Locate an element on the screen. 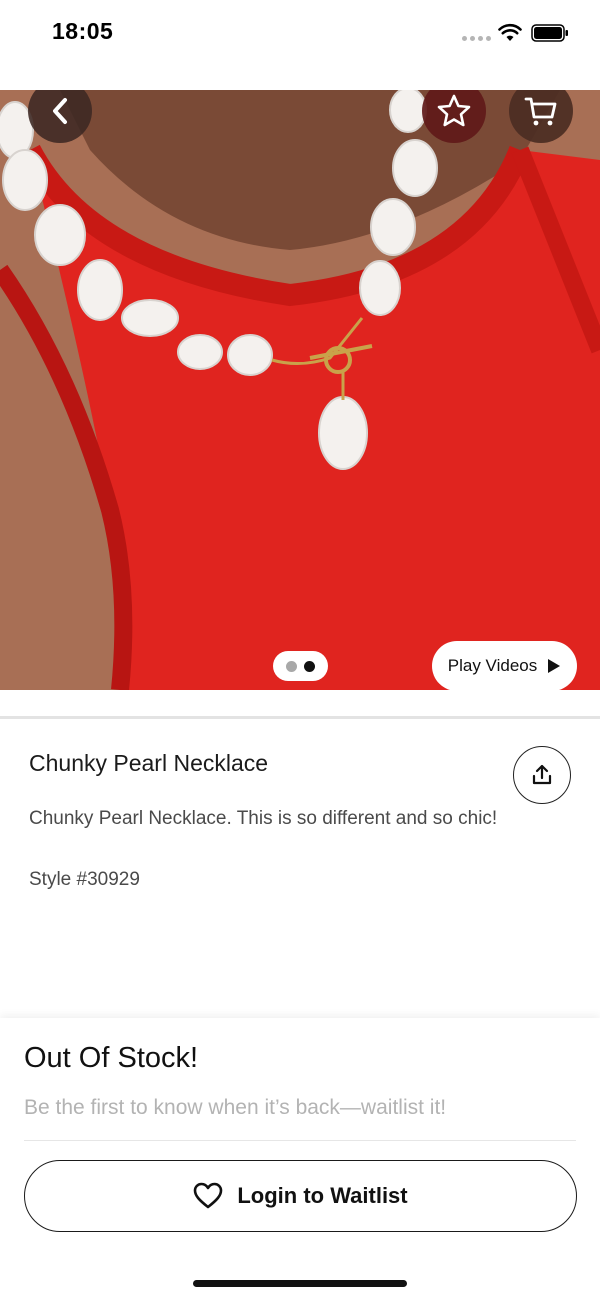 This screenshot has height=1299, width=600. share-button is located at coordinates (542, 775).